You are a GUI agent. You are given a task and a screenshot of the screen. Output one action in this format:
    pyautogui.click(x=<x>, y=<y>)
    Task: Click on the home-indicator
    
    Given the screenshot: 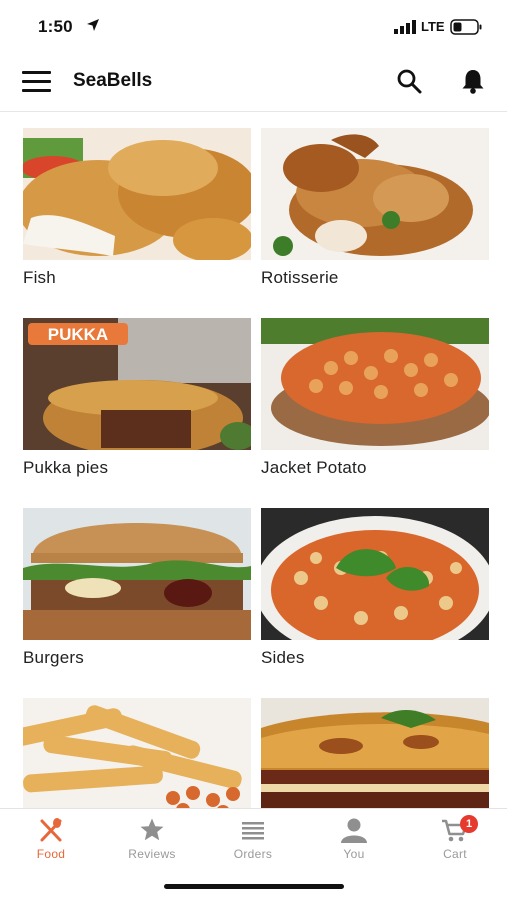 What is the action you would take?
    pyautogui.click(x=254, y=886)
    